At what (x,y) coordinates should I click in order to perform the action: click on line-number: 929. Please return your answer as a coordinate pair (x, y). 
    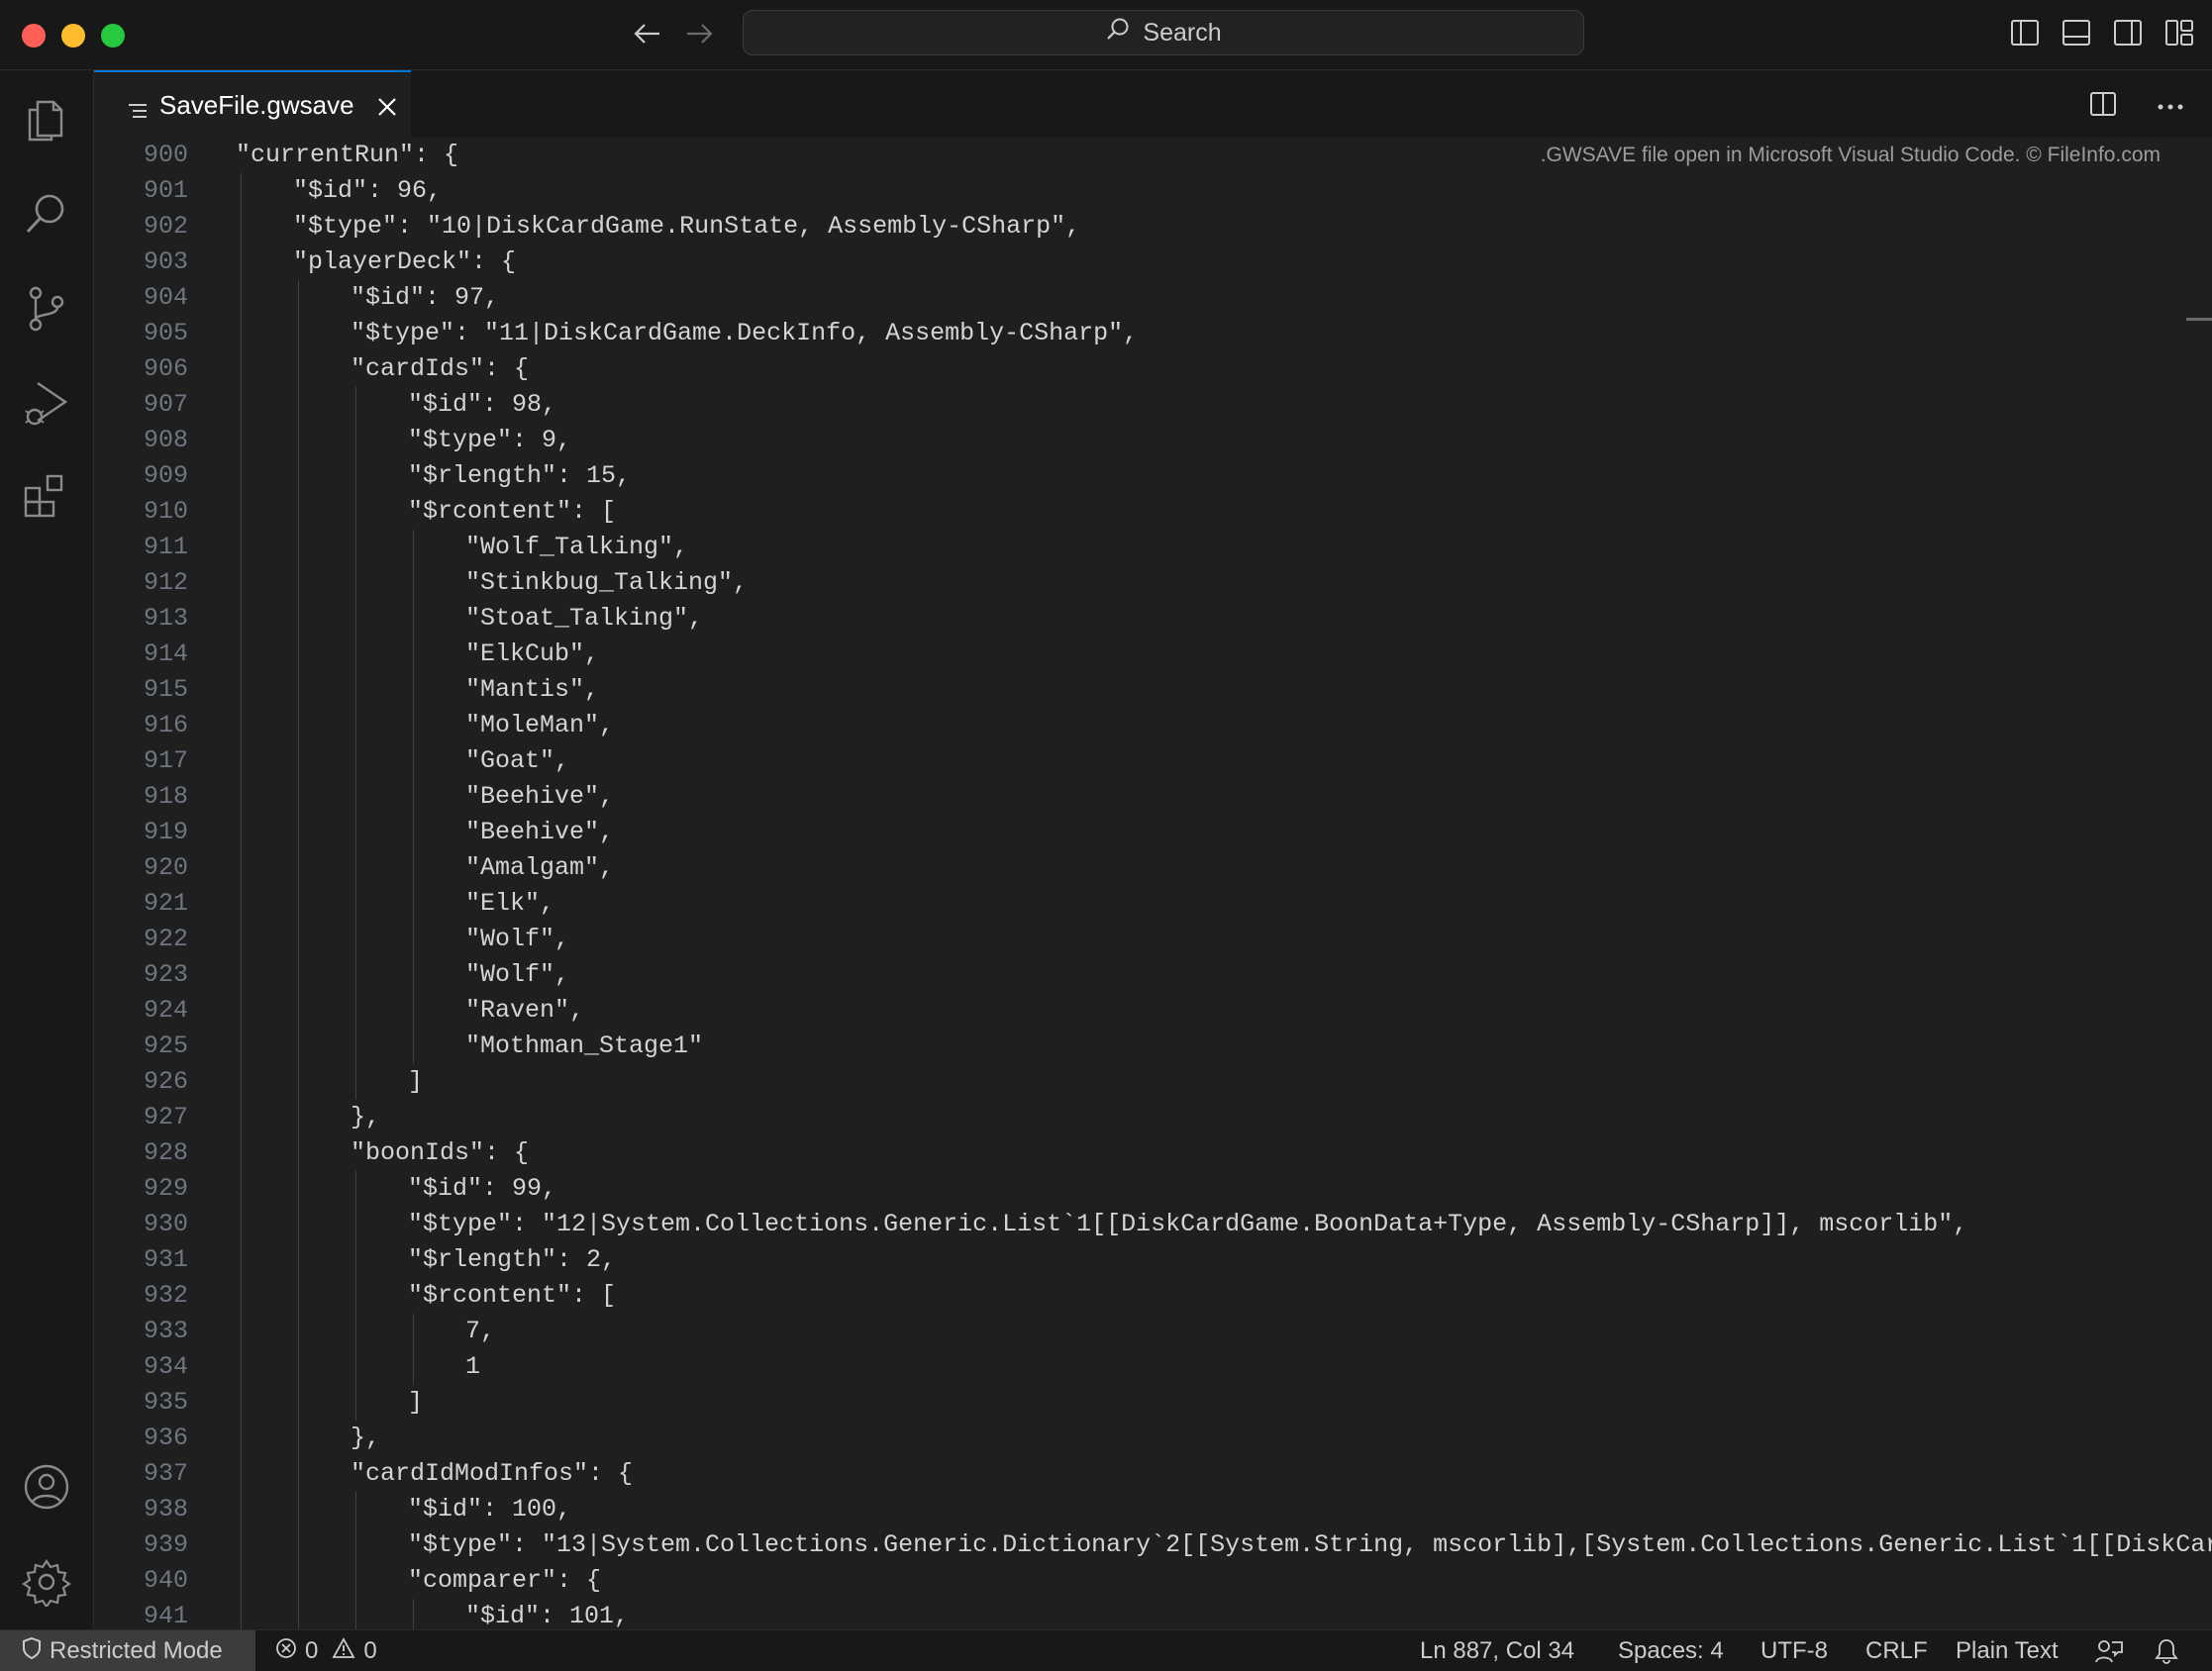
    Looking at the image, I should click on (165, 1188).